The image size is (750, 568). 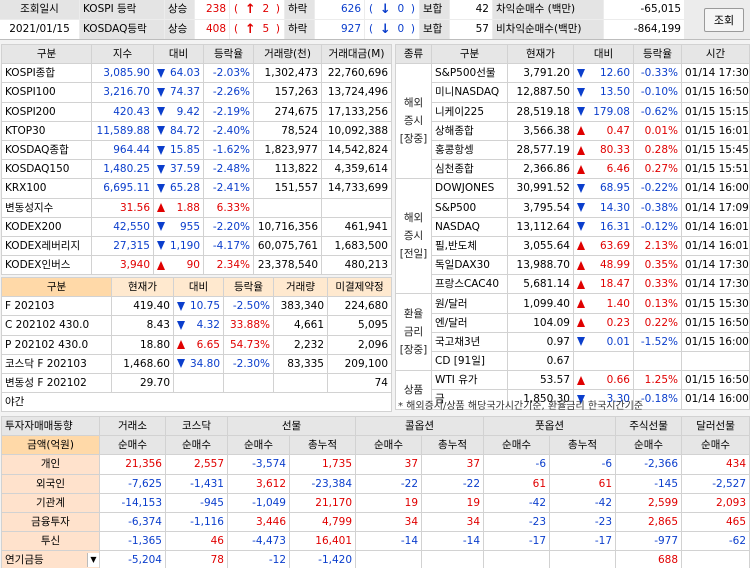 What do you see at coordinates (228, 73) in the screenshot?
I see `index-rate: -2.03%` at bounding box center [228, 73].